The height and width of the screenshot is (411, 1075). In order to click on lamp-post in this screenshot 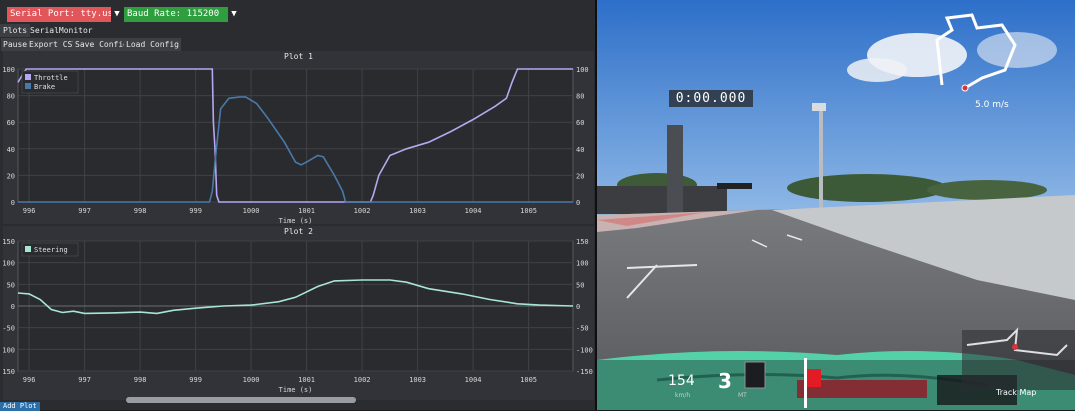, I will do `click(821, 157)`.